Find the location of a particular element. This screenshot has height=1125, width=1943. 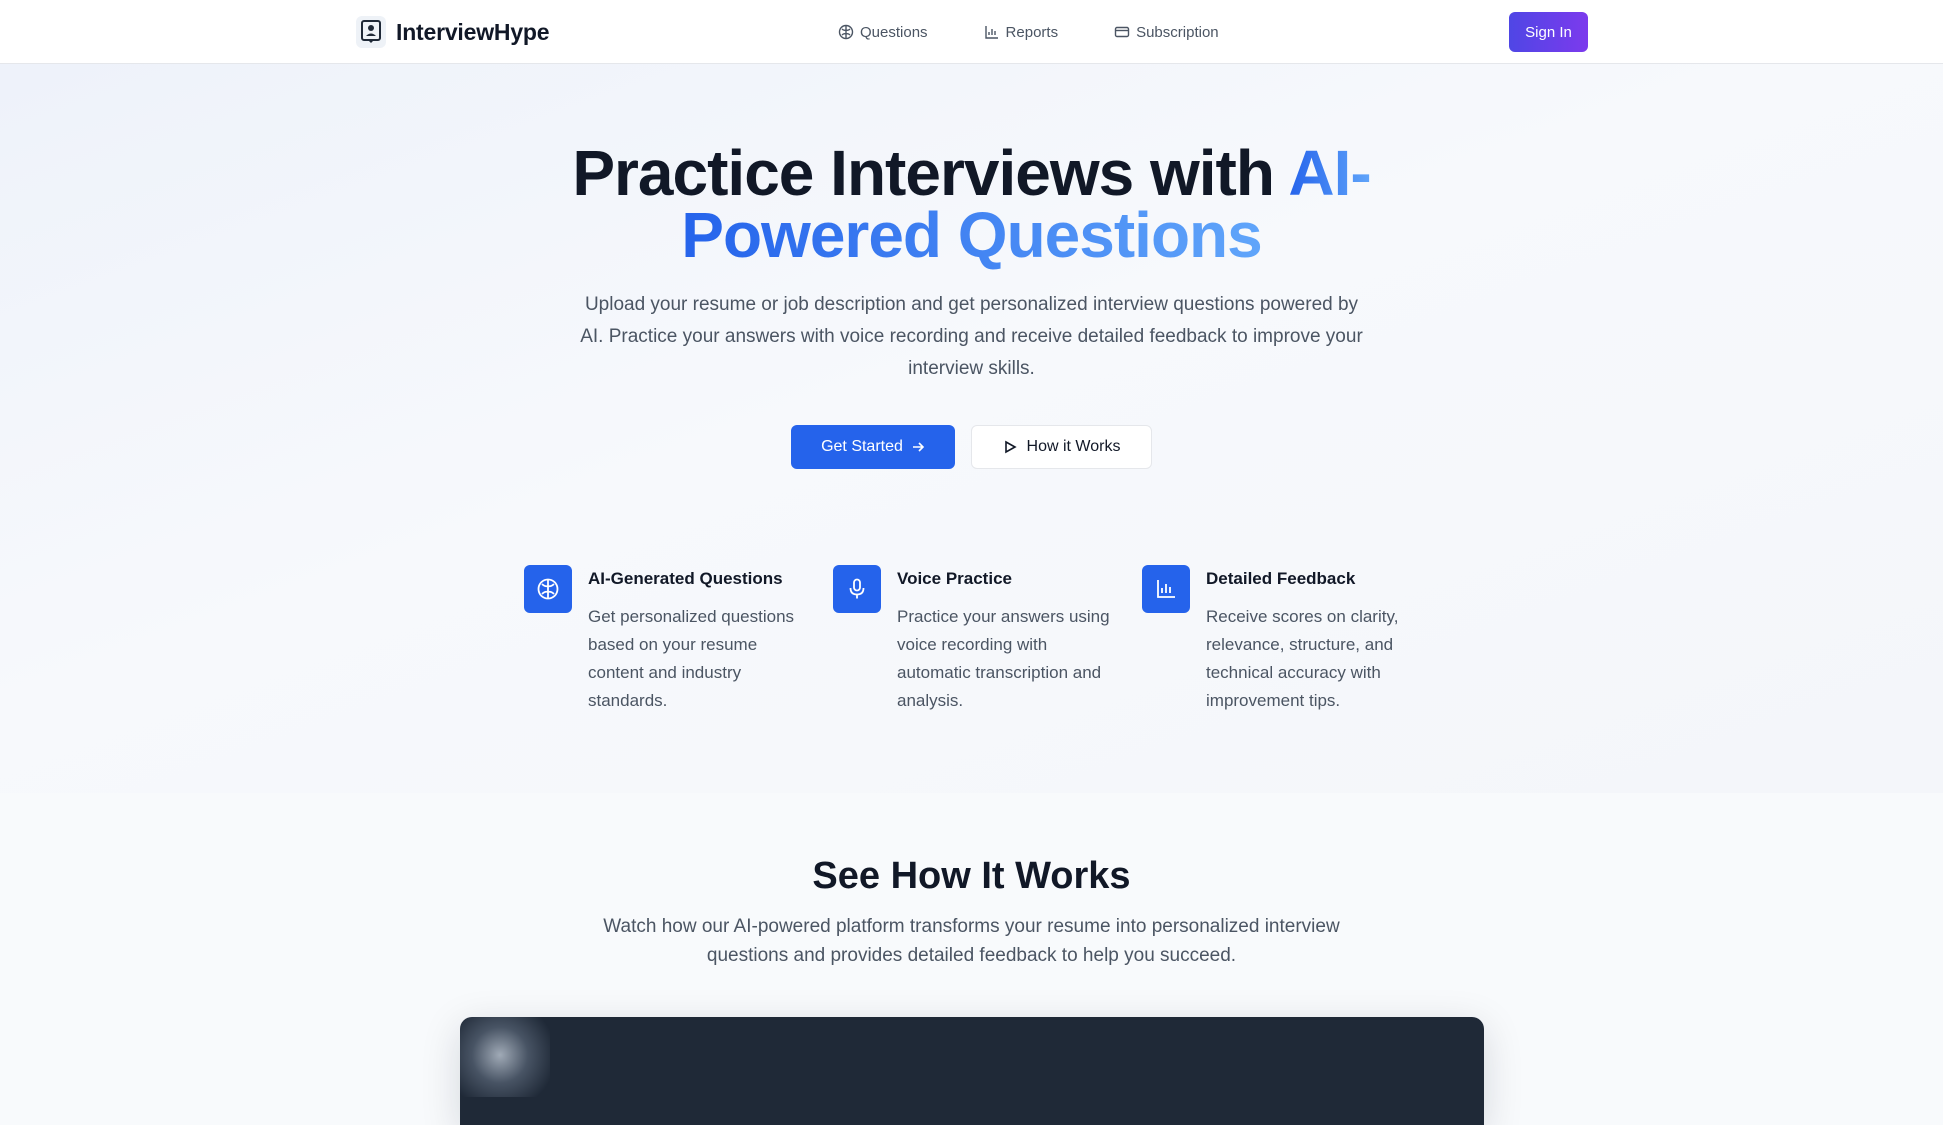

demo-video-player is located at coordinates (972, 1071).